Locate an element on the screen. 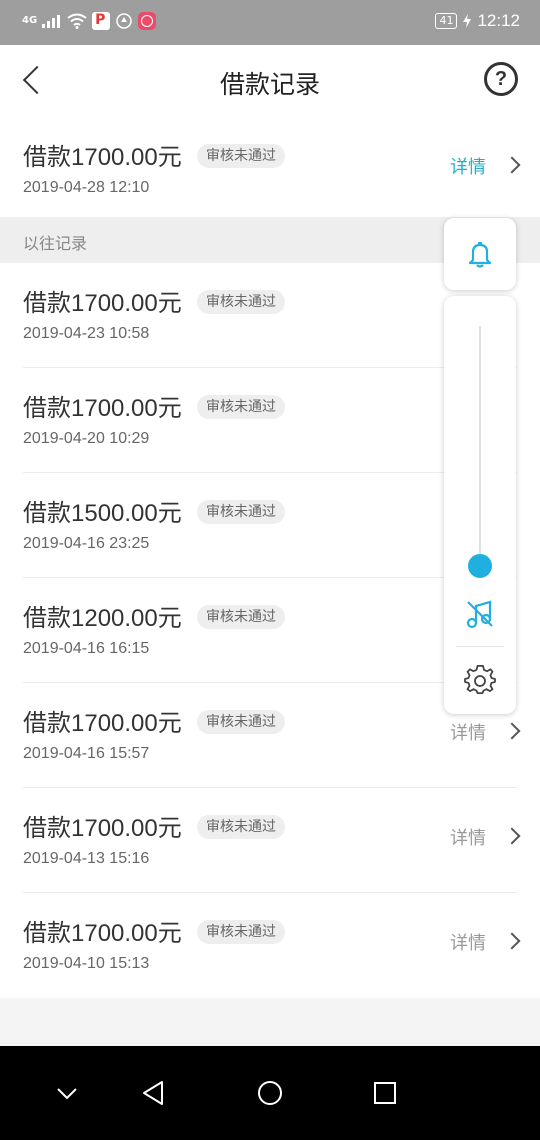 This screenshot has width=540, height=1140. section-label: 以往记录 is located at coordinates (55, 243).